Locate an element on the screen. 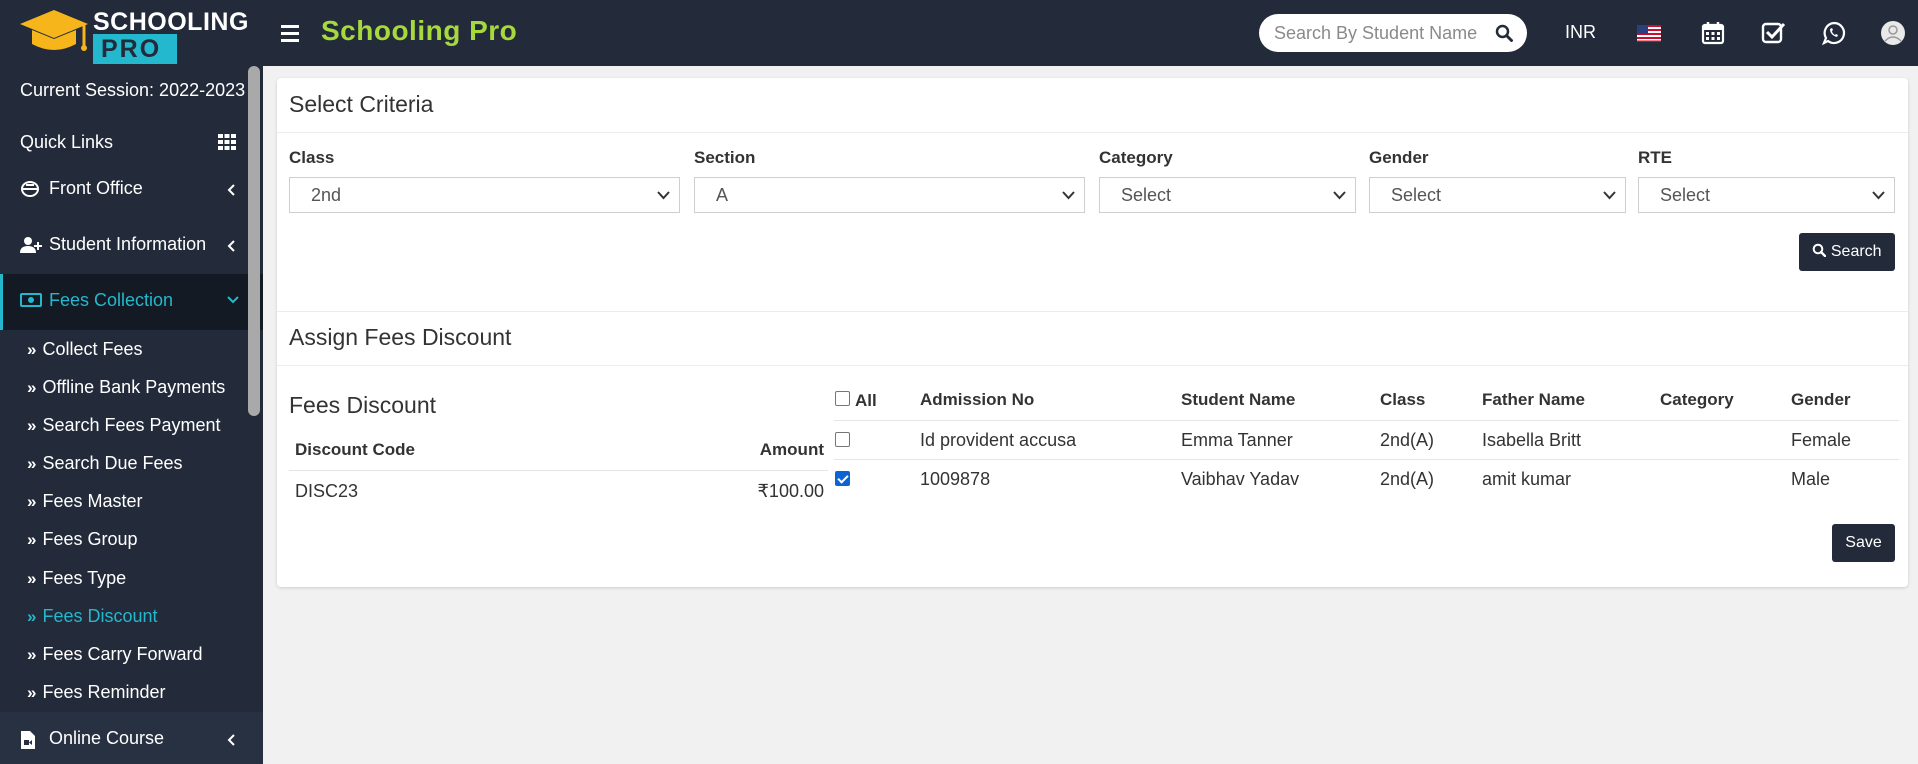 Image resolution: width=1918 pixels, height=764 pixels. select-criteria-title: Select Criteria is located at coordinates (361, 104).